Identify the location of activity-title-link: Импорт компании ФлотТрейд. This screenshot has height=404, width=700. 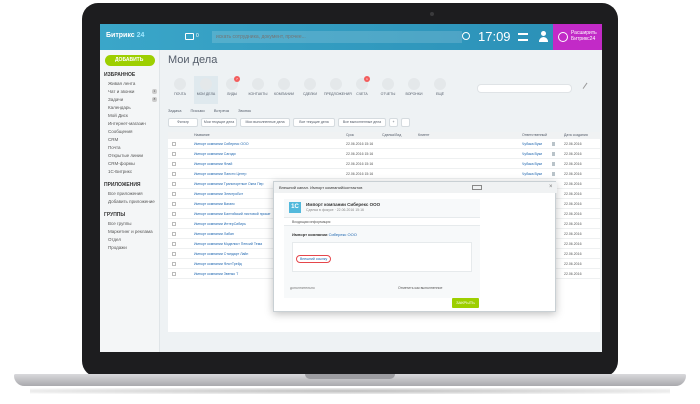
(218, 264).